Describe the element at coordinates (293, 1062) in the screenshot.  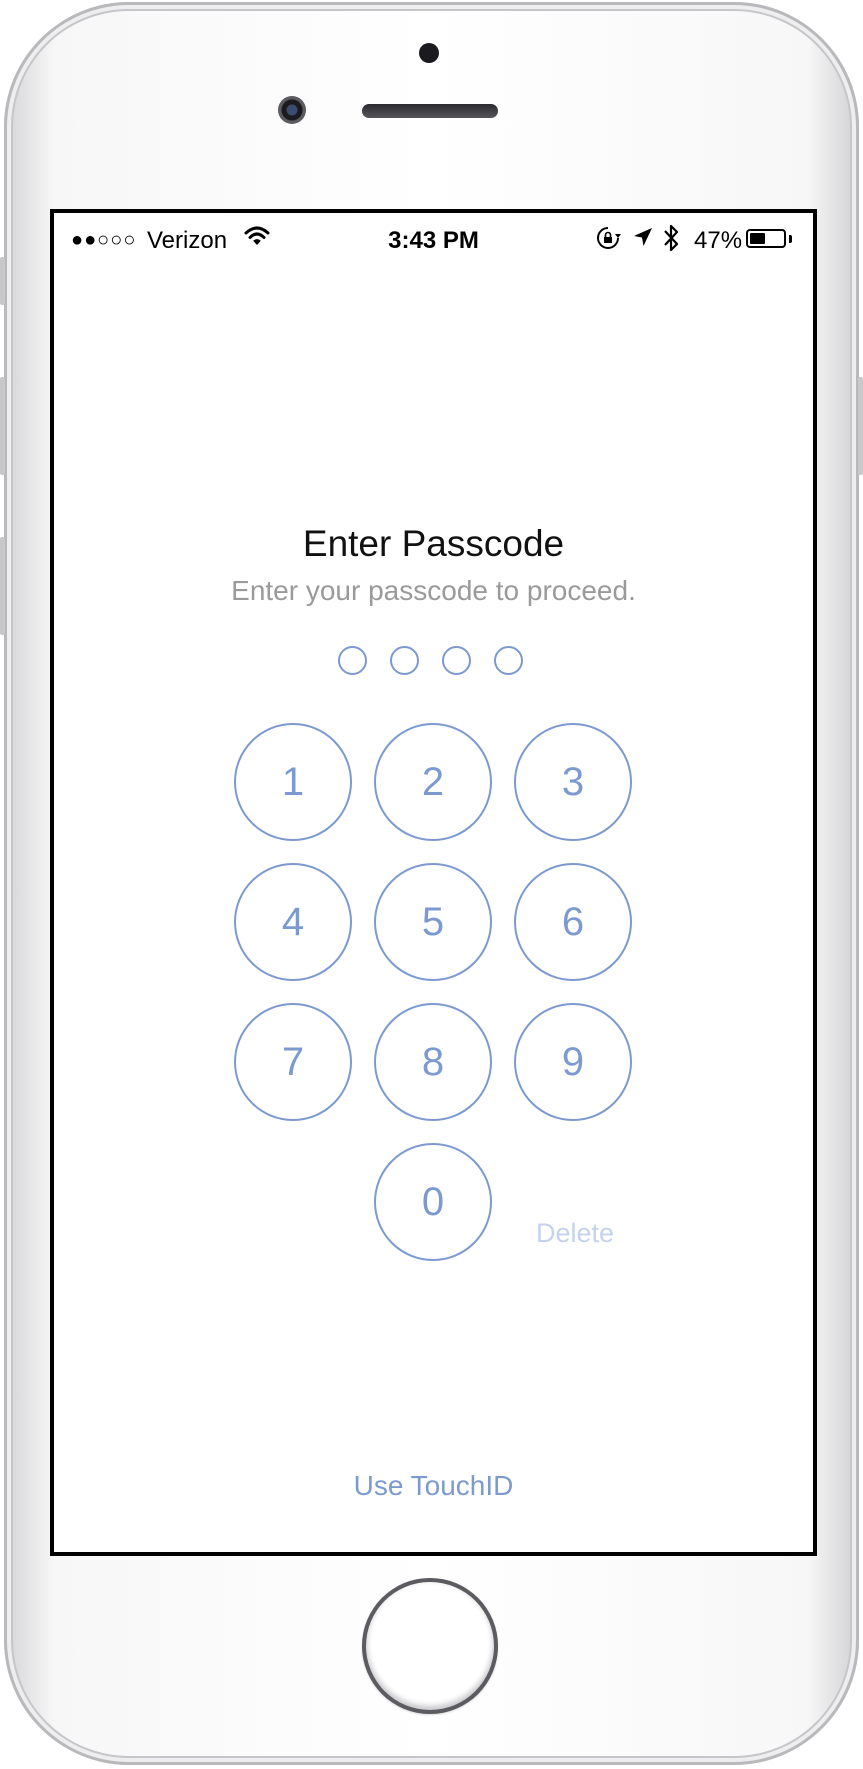
I see `keypad-key-7: 7` at that location.